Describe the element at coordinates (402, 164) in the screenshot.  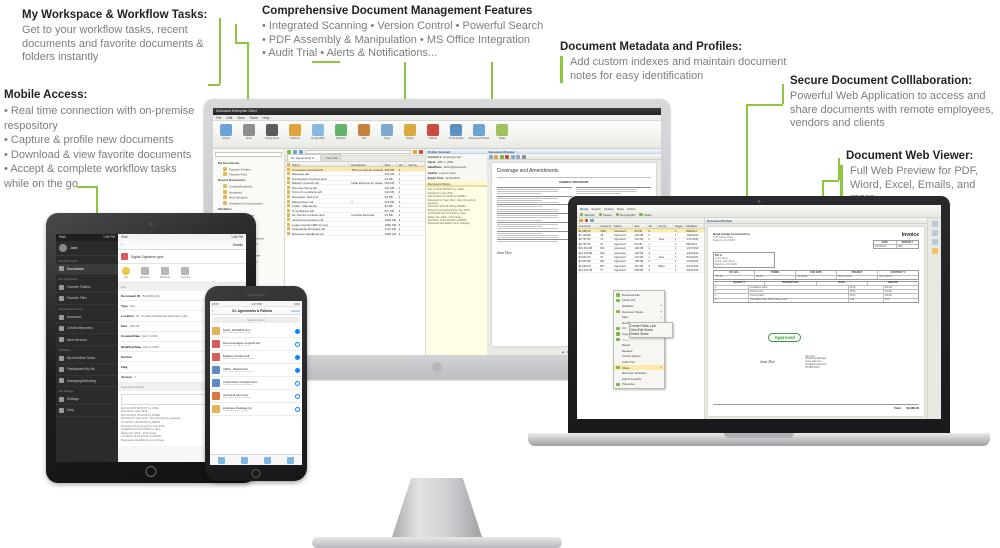
I see `col-version: Ver.` at that location.